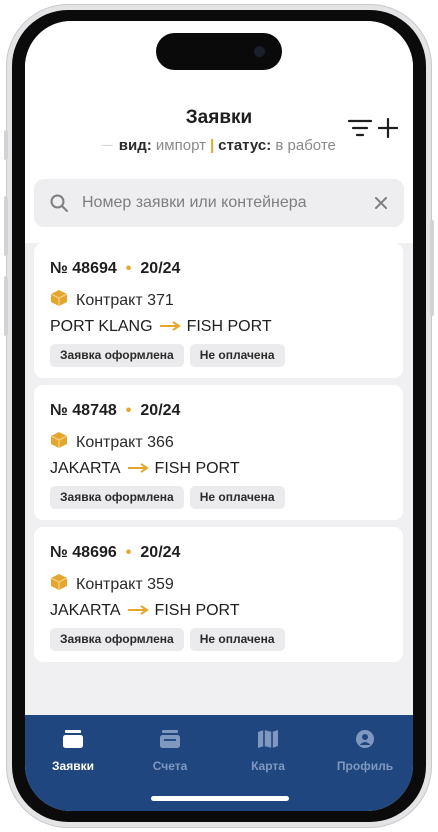 The height and width of the screenshot is (832, 438). I want to click on contract-line: Контракт 366, so click(112, 442).